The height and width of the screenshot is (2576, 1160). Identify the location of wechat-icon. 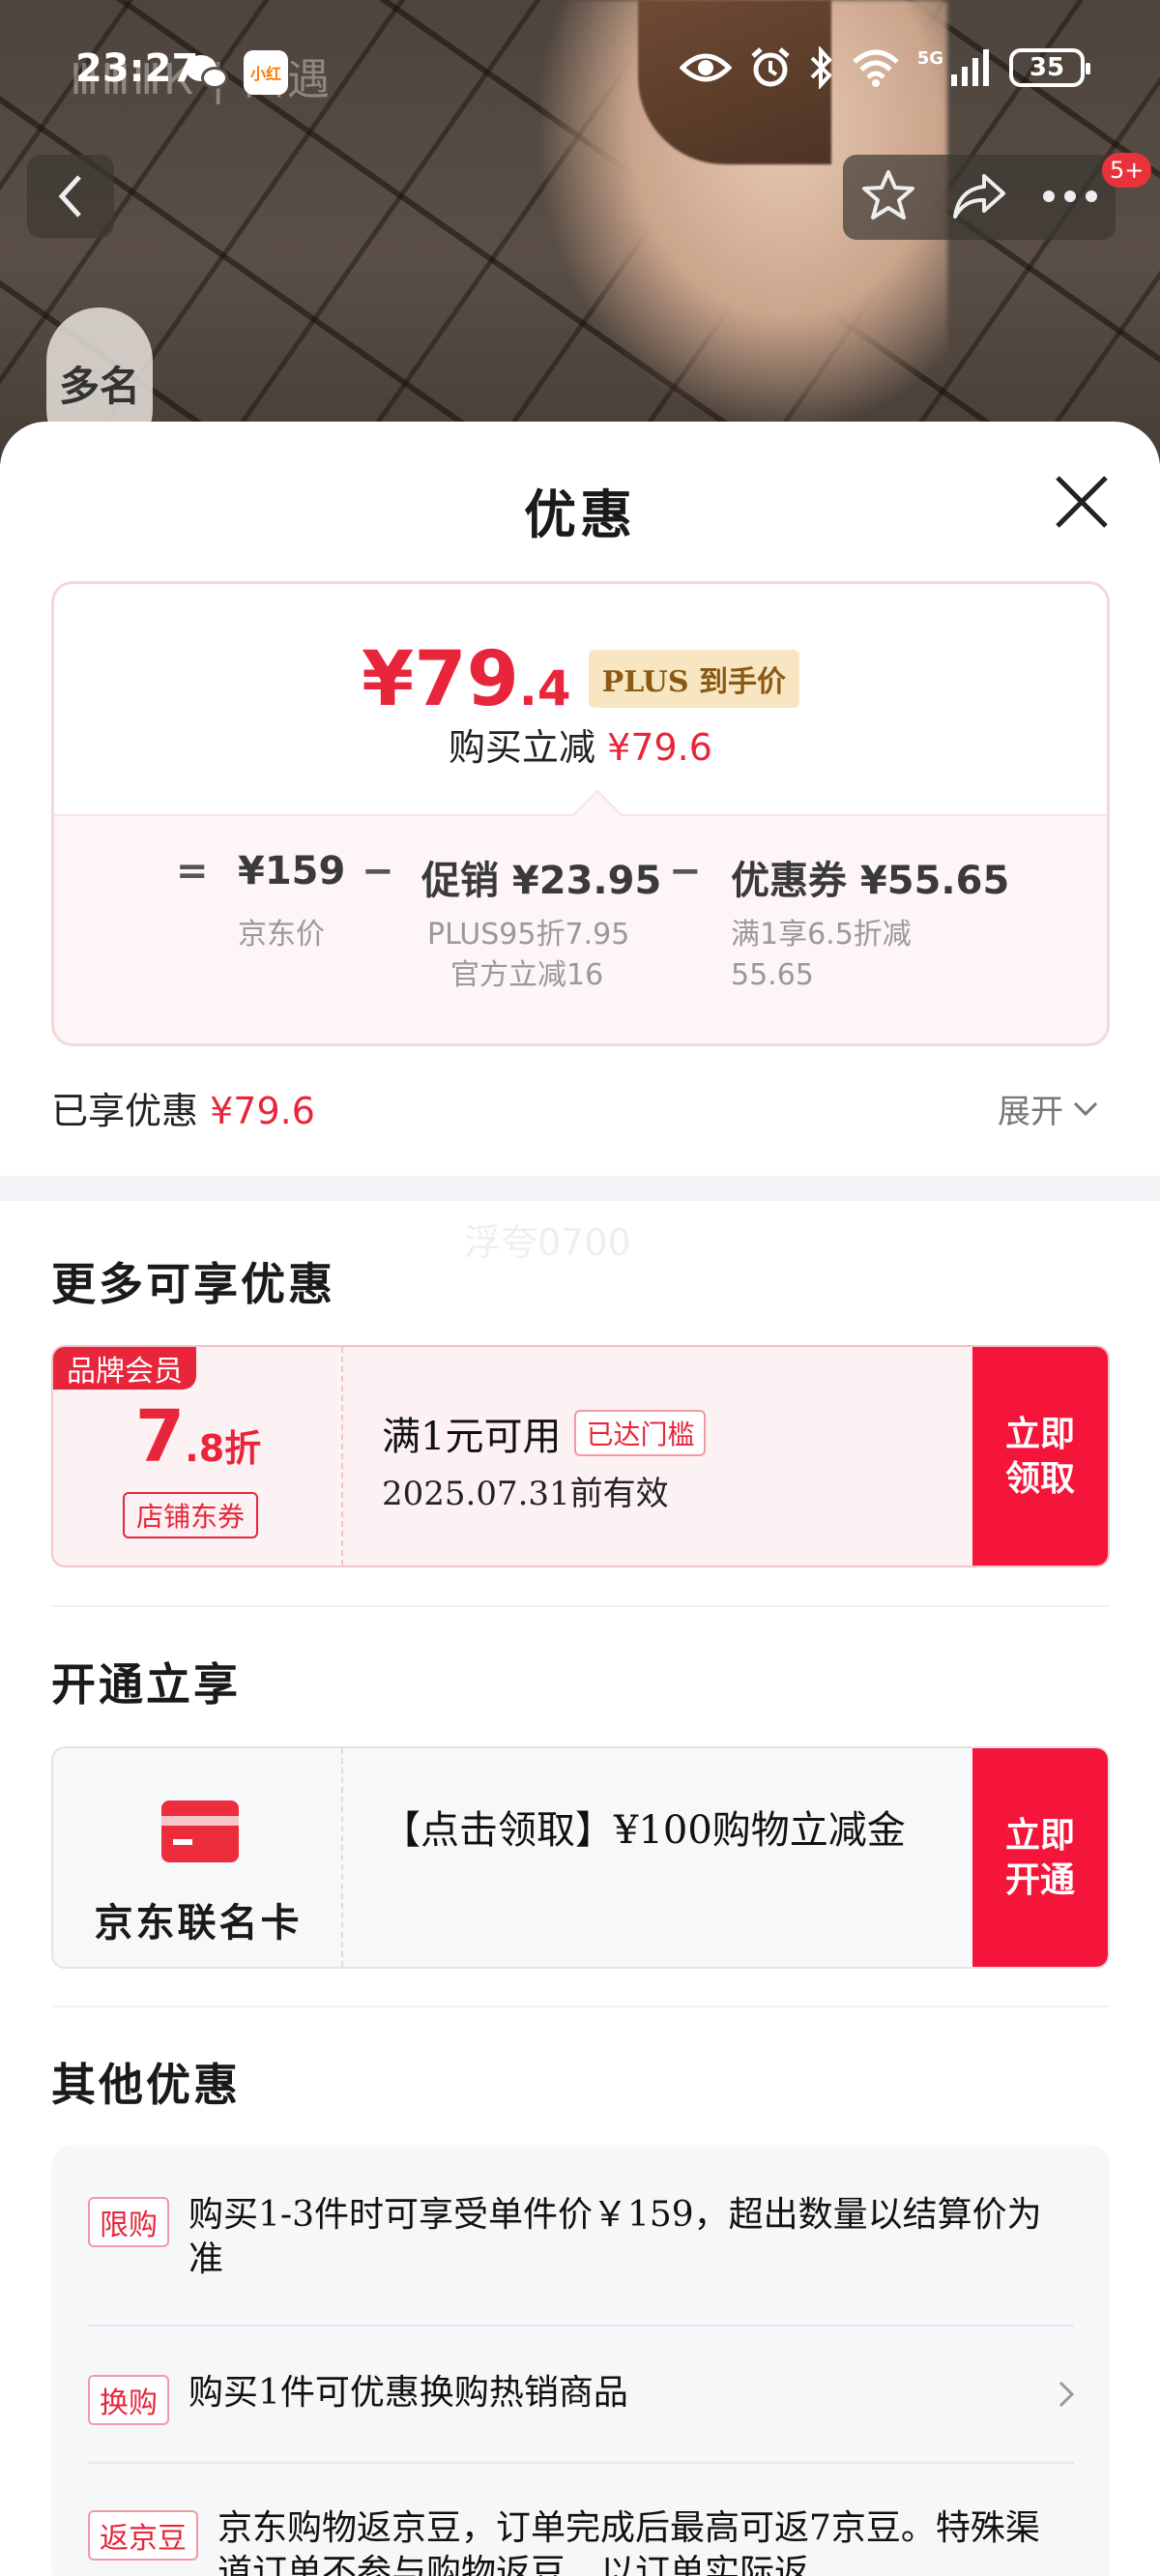
(208, 72).